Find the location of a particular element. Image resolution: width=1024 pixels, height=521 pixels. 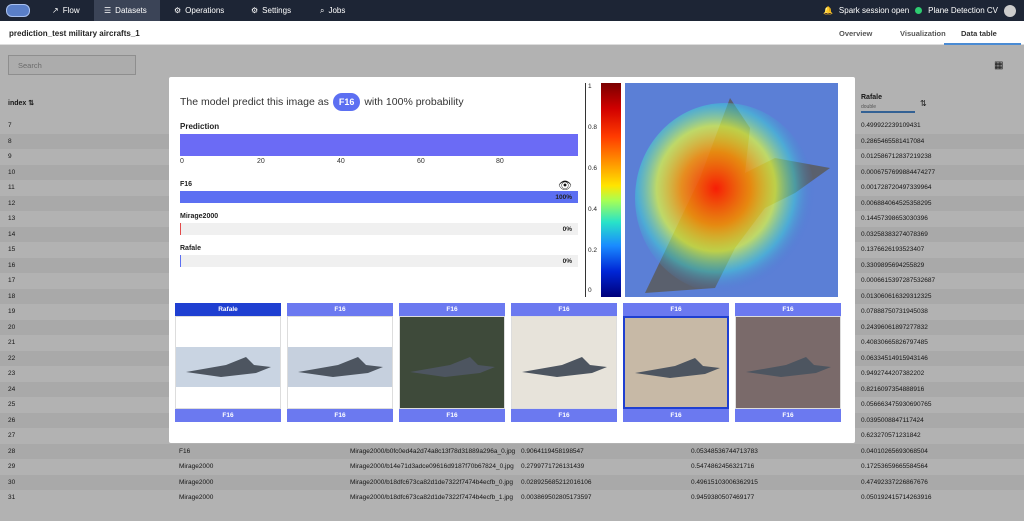

predicted-class-badge: F16 is located at coordinates (346, 102).